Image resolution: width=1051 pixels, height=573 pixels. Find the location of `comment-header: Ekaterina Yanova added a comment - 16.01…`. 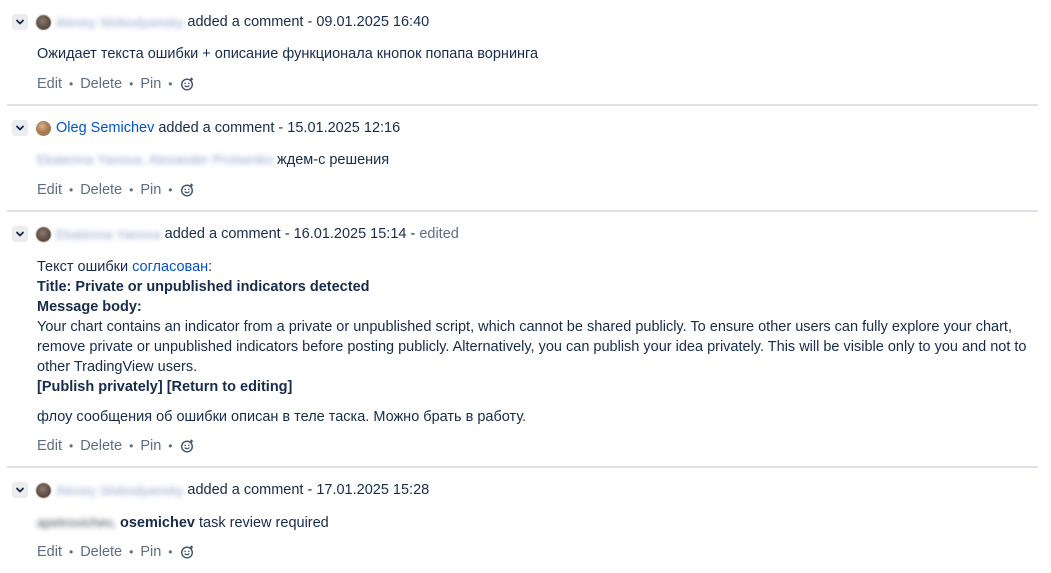

comment-header: Ekaterina Yanova added a comment - 16.01… is located at coordinates (235, 234).